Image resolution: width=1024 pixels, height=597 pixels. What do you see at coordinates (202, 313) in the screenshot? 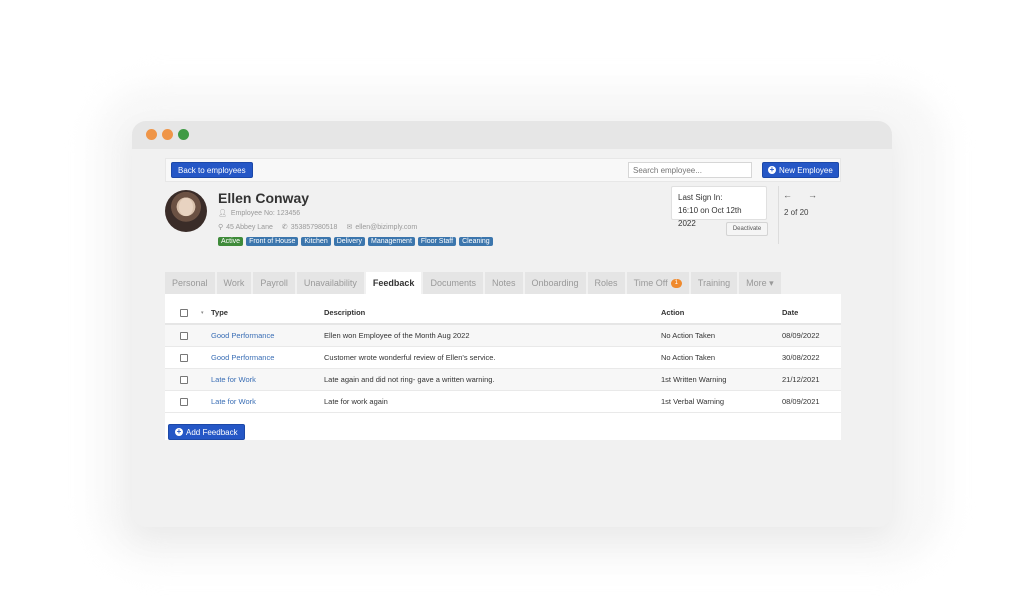
I see `sort-caret-icon: ▾` at bounding box center [202, 313].